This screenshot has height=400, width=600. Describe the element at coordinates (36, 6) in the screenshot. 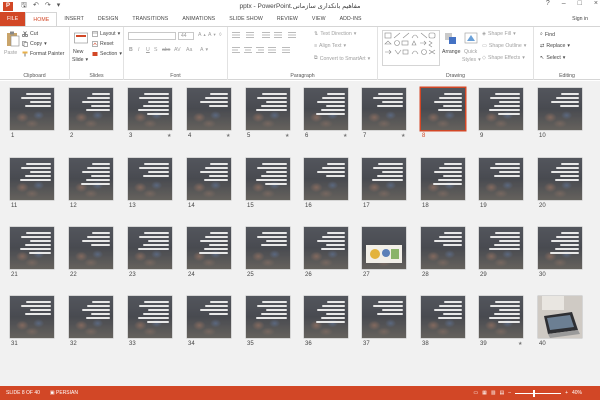

I see `undo-icon: ↶` at that location.